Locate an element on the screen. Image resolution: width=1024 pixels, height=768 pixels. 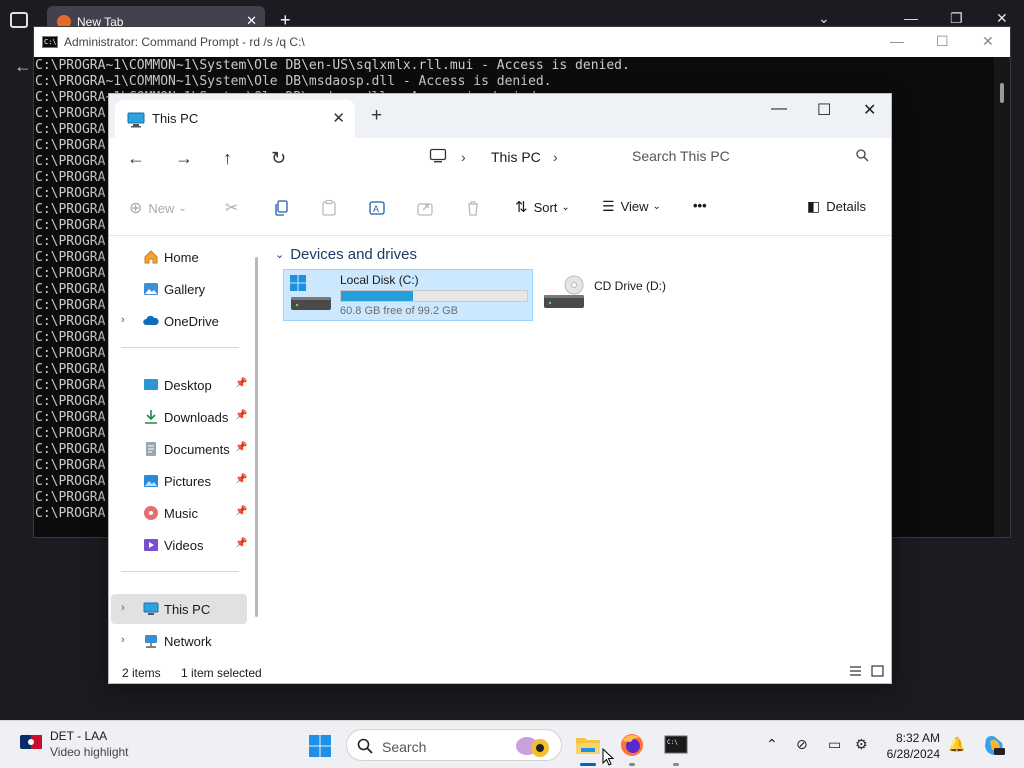
search-icon is located at coordinates (862, 155).